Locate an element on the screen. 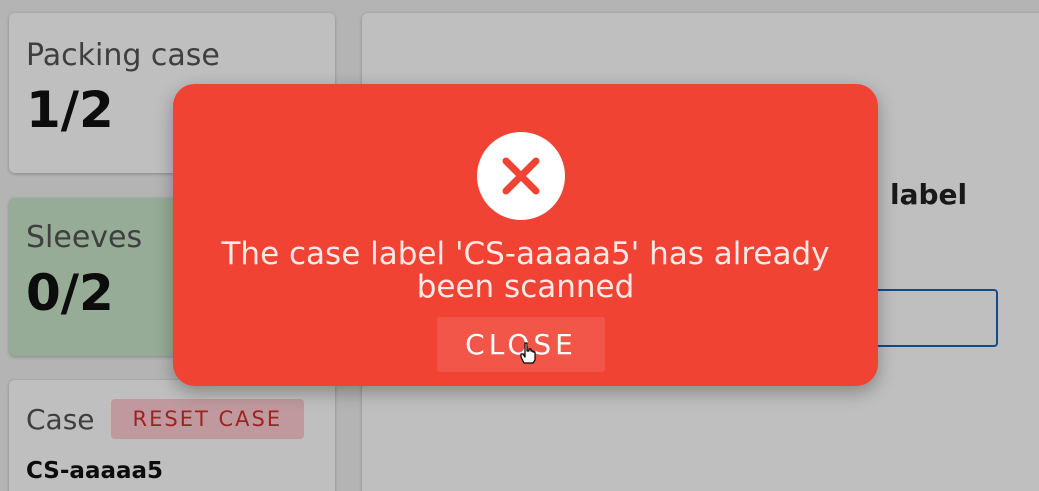  hand-pointer-icon is located at coordinates (528, 353).